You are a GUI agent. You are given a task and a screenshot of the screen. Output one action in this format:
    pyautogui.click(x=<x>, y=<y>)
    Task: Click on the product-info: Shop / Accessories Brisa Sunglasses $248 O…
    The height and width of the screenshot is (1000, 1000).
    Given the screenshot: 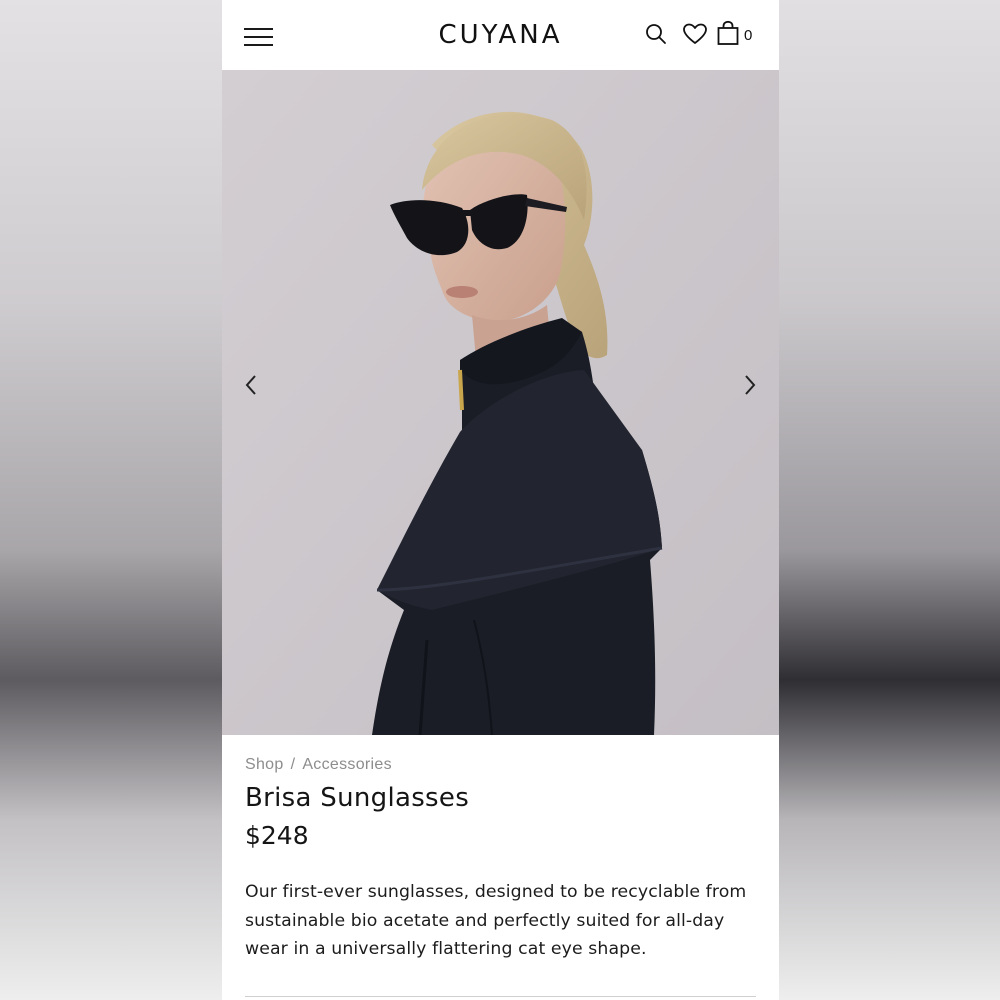 What is the action you would take?
    pyautogui.click(x=502, y=849)
    